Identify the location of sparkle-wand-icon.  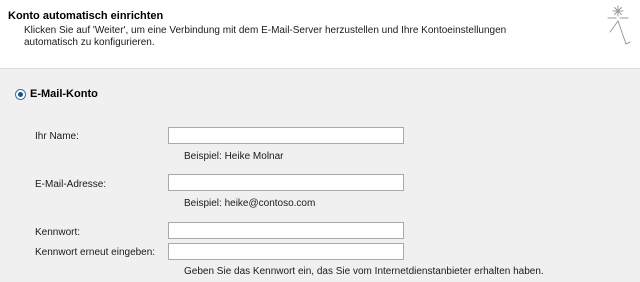
(619, 25).